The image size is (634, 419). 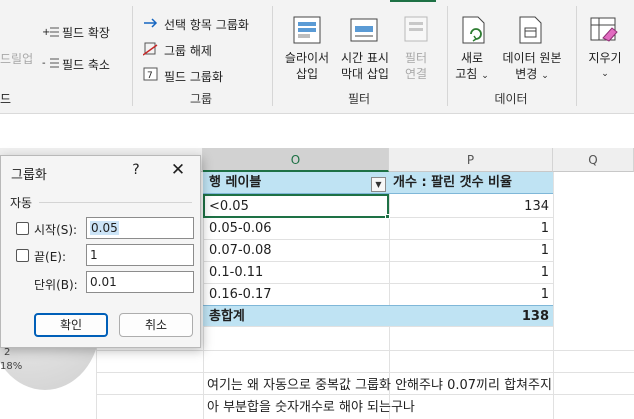 What do you see at coordinates (86, 64) in the screenshot?
I see `collapse-field-button: 필드 축소` at bounding box center [86, 64].